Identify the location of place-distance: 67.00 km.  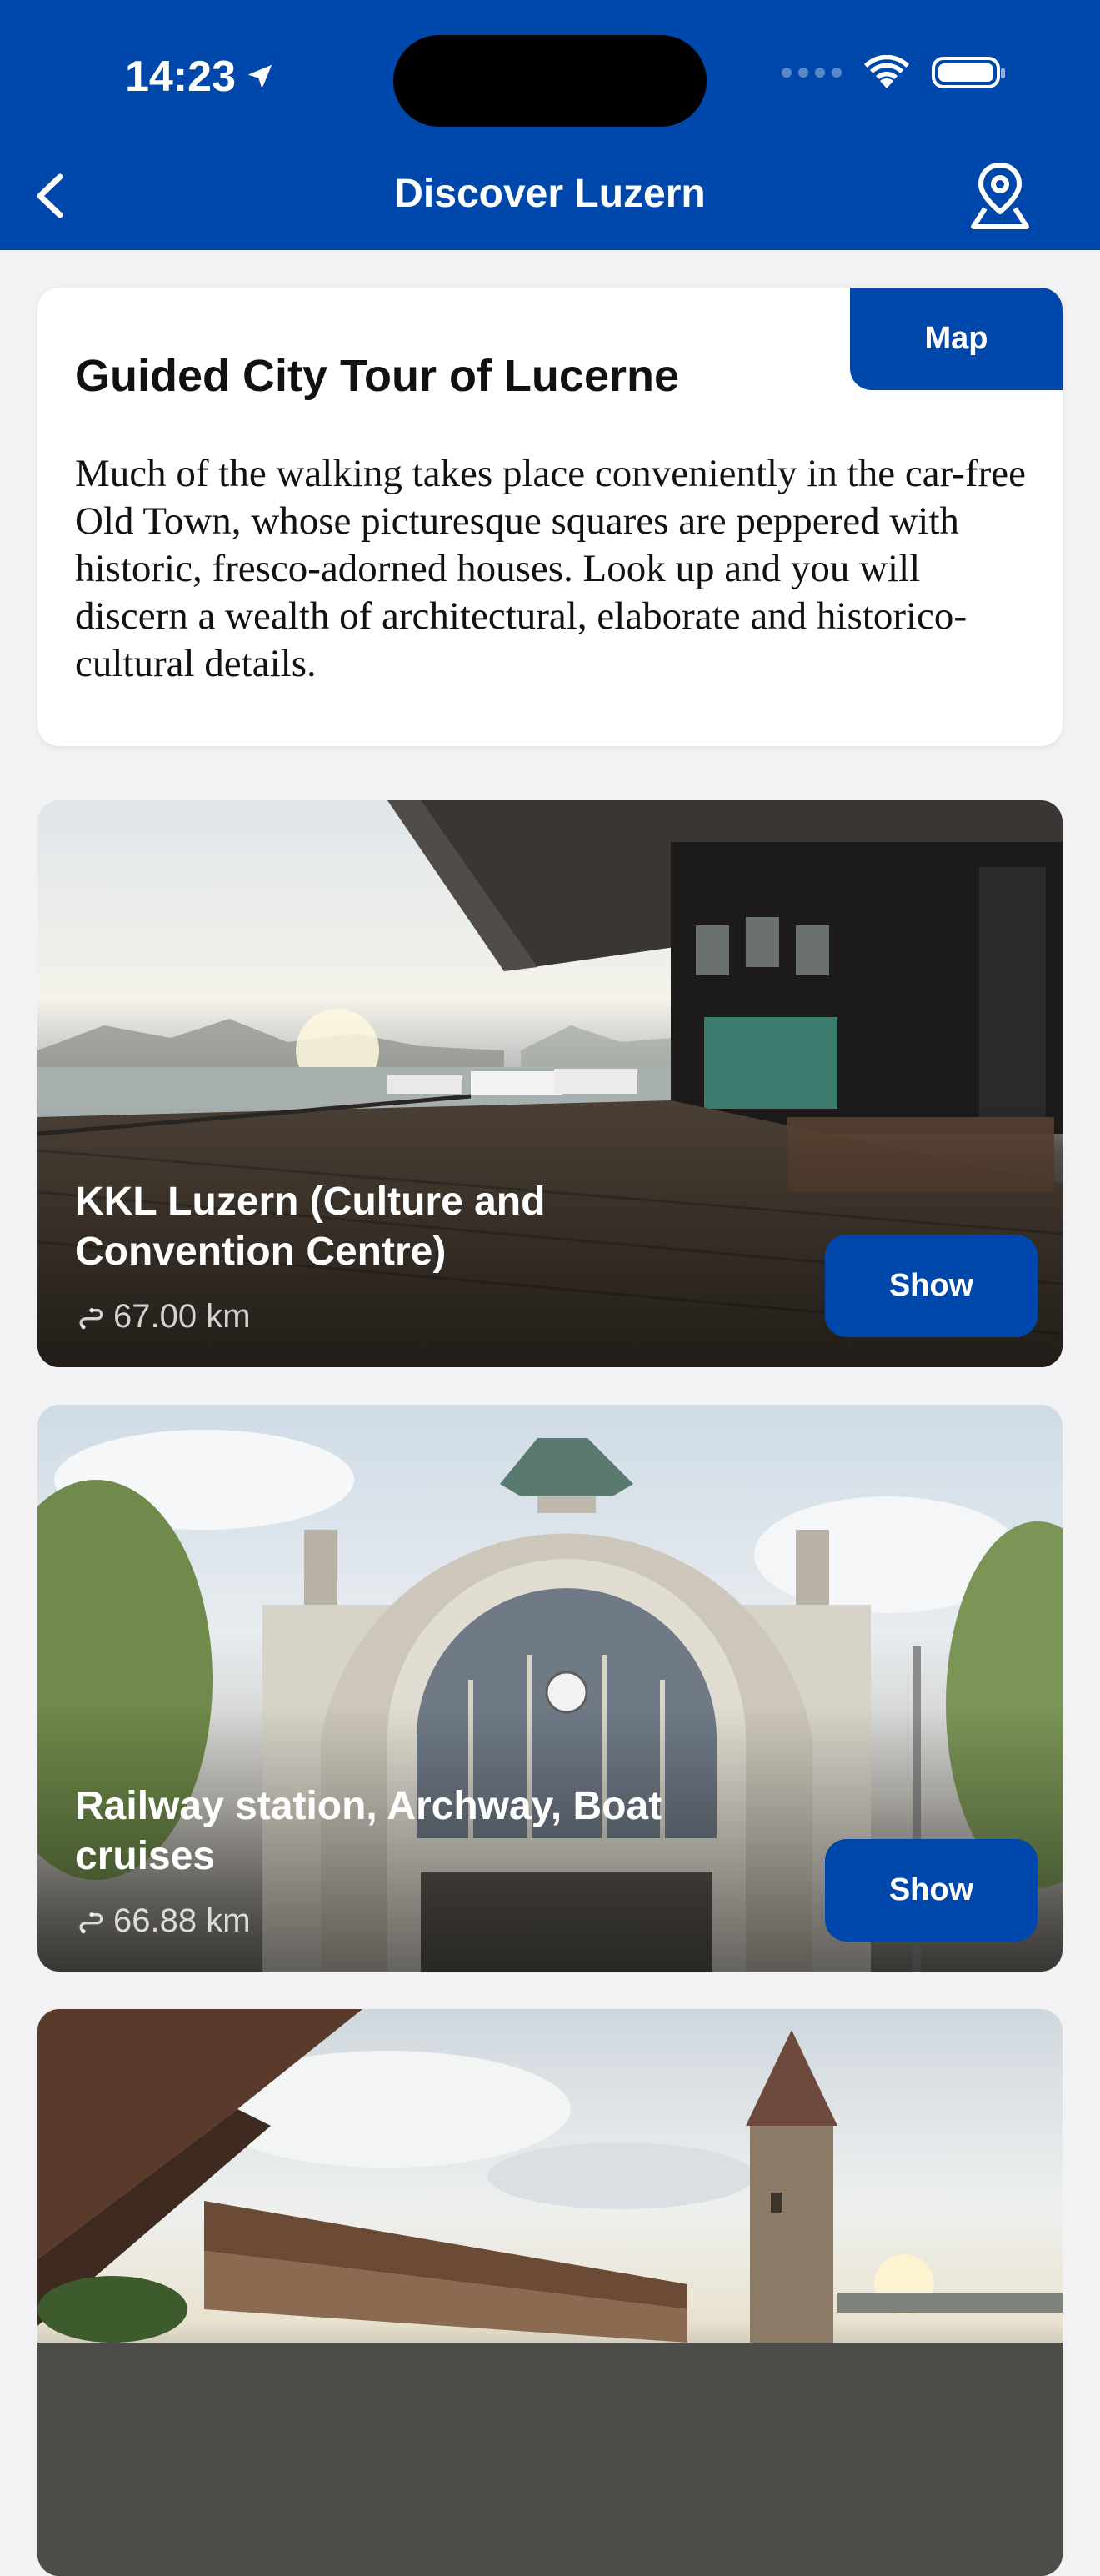
(163, 1317).